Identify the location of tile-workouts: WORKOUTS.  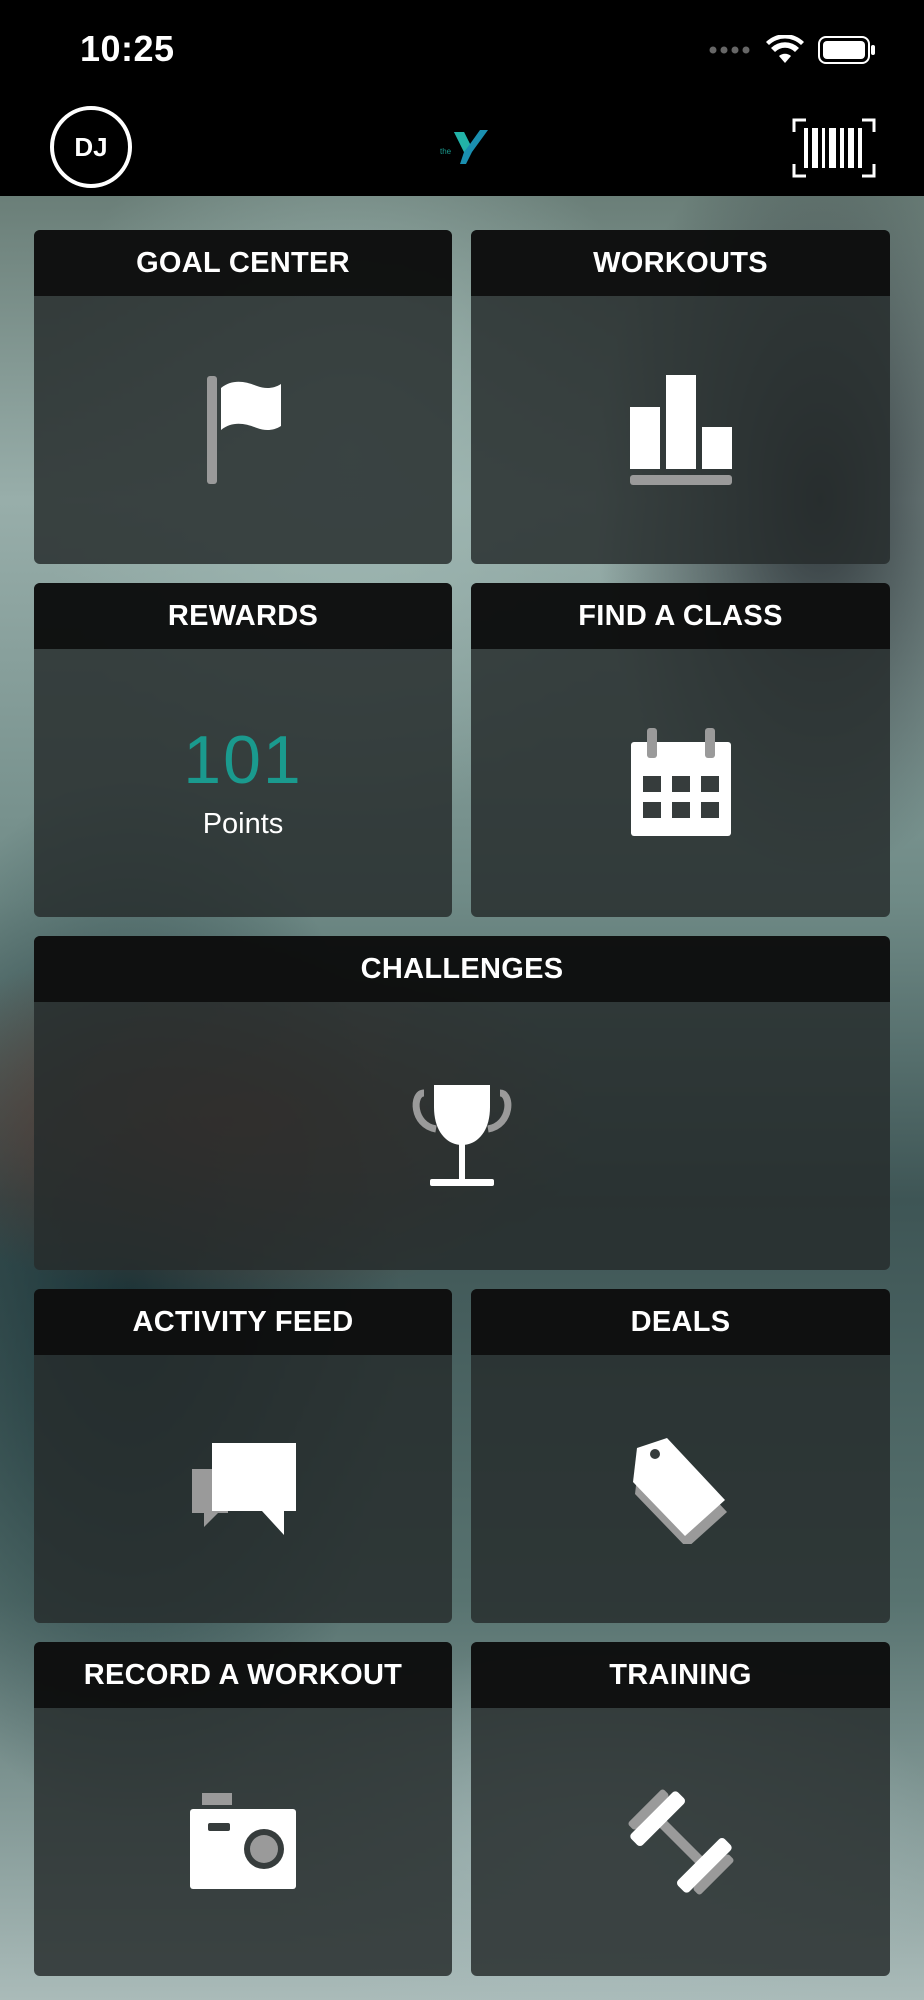
(680, 397).